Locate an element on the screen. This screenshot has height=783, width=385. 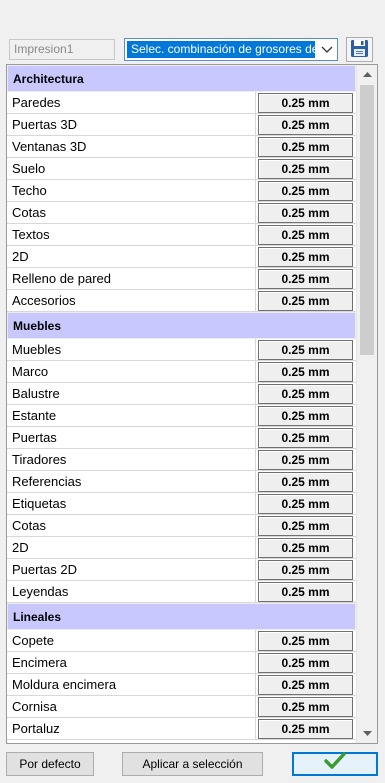
row-label: Techo is located at coordinates (131, 190).